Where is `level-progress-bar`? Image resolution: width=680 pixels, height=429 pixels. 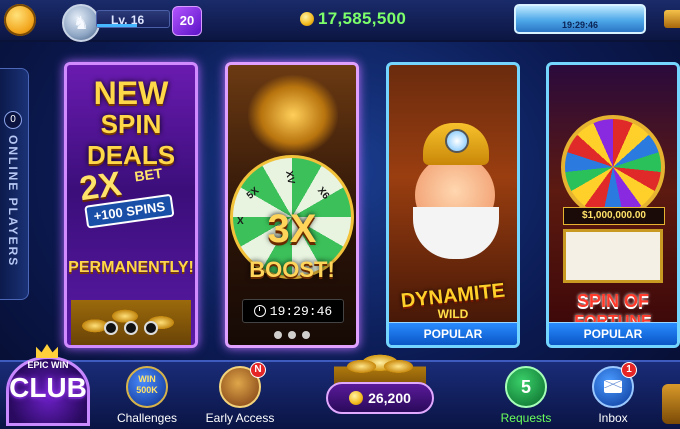 level-progress-bar is located at coordinates (117, 25).